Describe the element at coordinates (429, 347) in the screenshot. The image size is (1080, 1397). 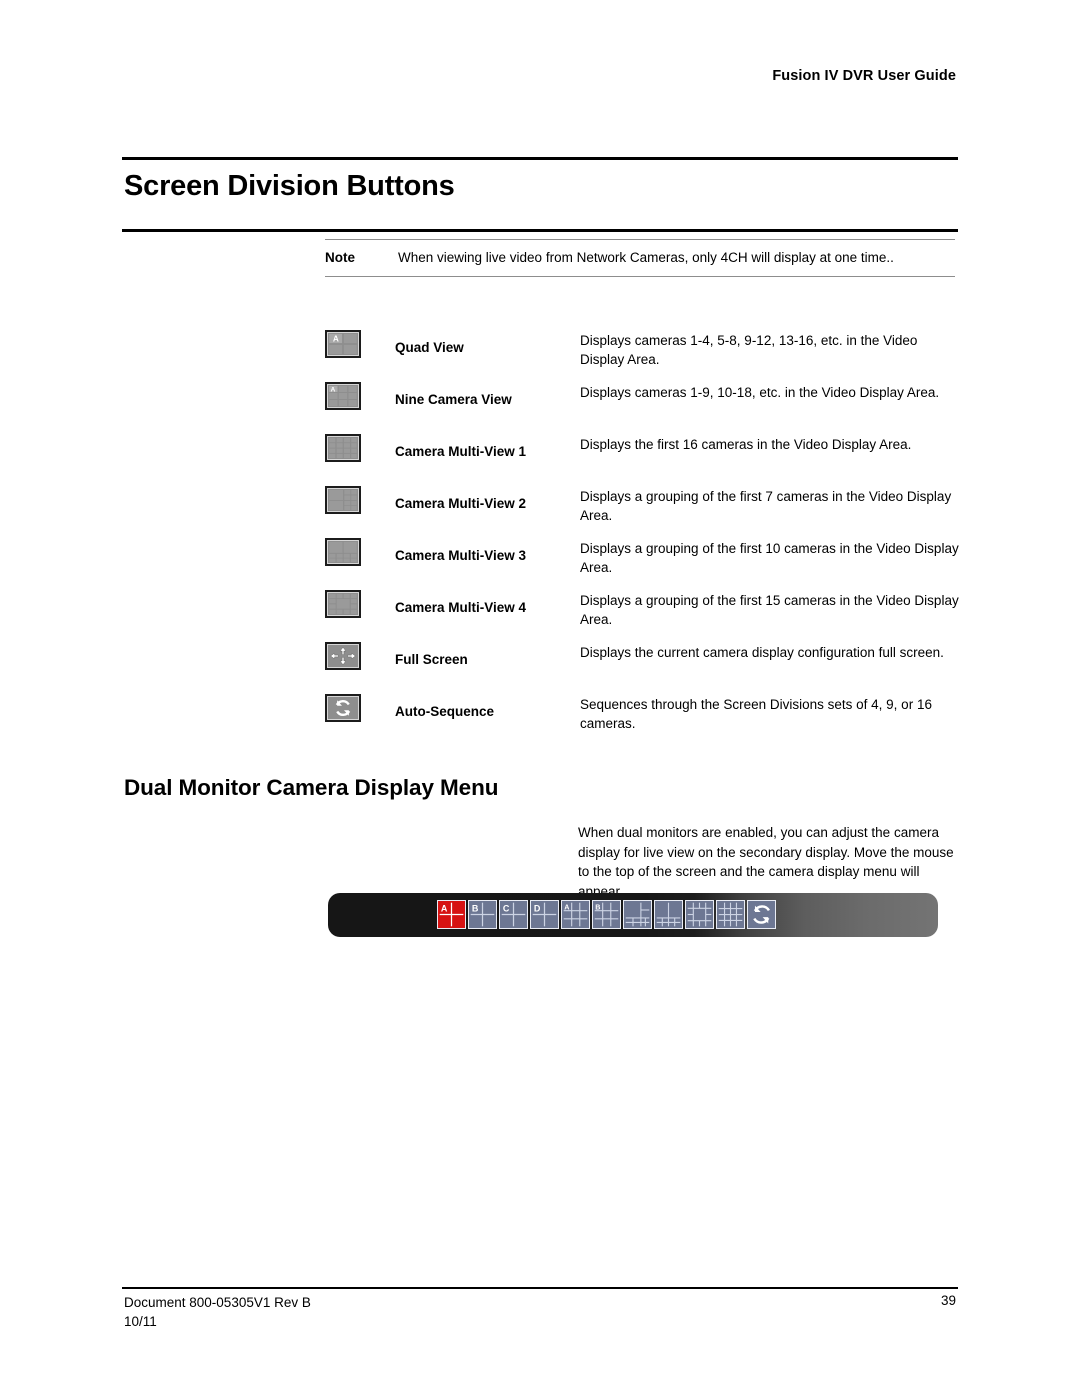
I see `row-label: Quad View` at that location.